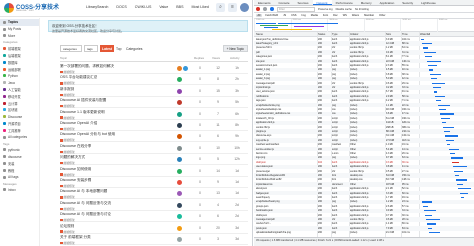 Image resolution: width=474 pixels, height=246 pixels. I want to click on type-filter: Fetch/XHR, so click(272, 15).